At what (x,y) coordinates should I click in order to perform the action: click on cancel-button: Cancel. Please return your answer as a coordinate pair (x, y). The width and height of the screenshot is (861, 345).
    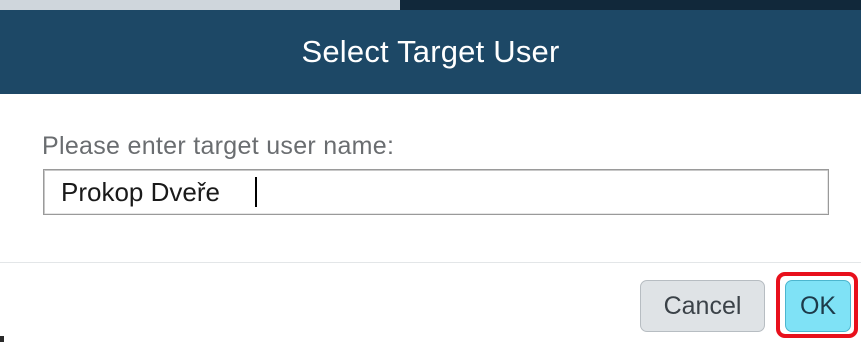
    Looking at the image, I should click on (702, 306).